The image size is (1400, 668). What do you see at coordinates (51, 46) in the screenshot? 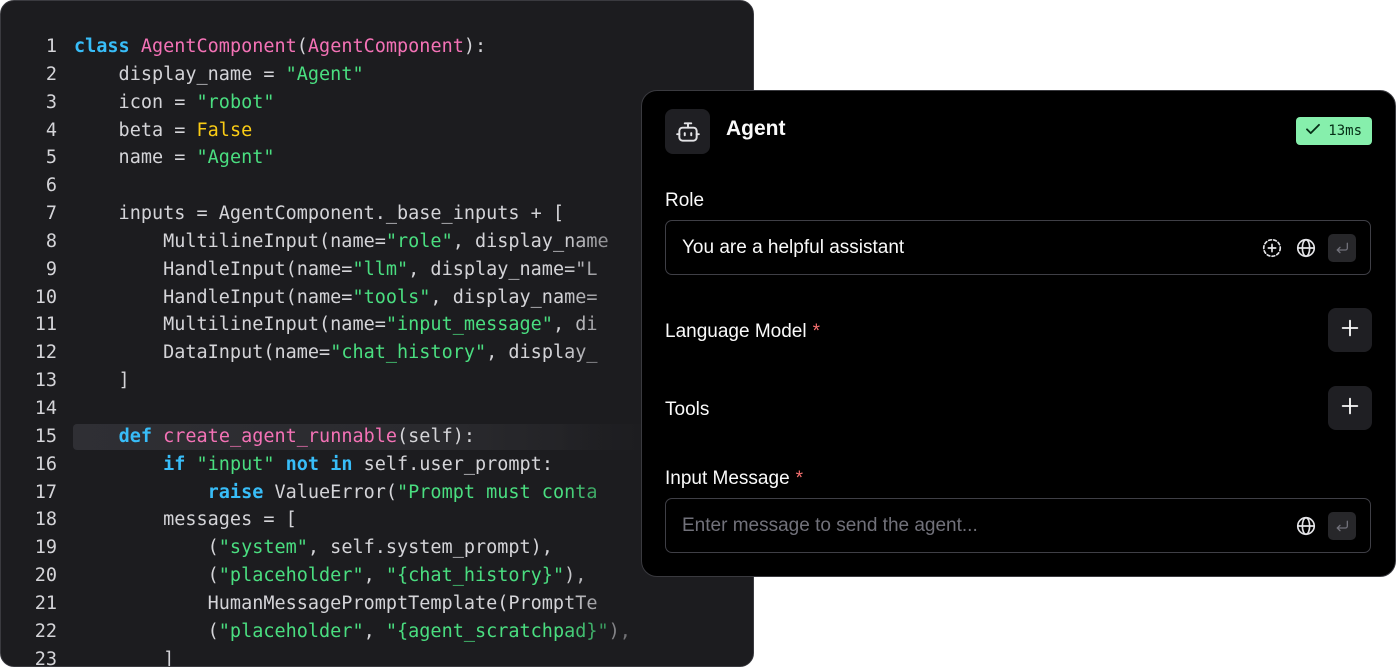
I see `line-number: 1` at bounding box center [51, 46].